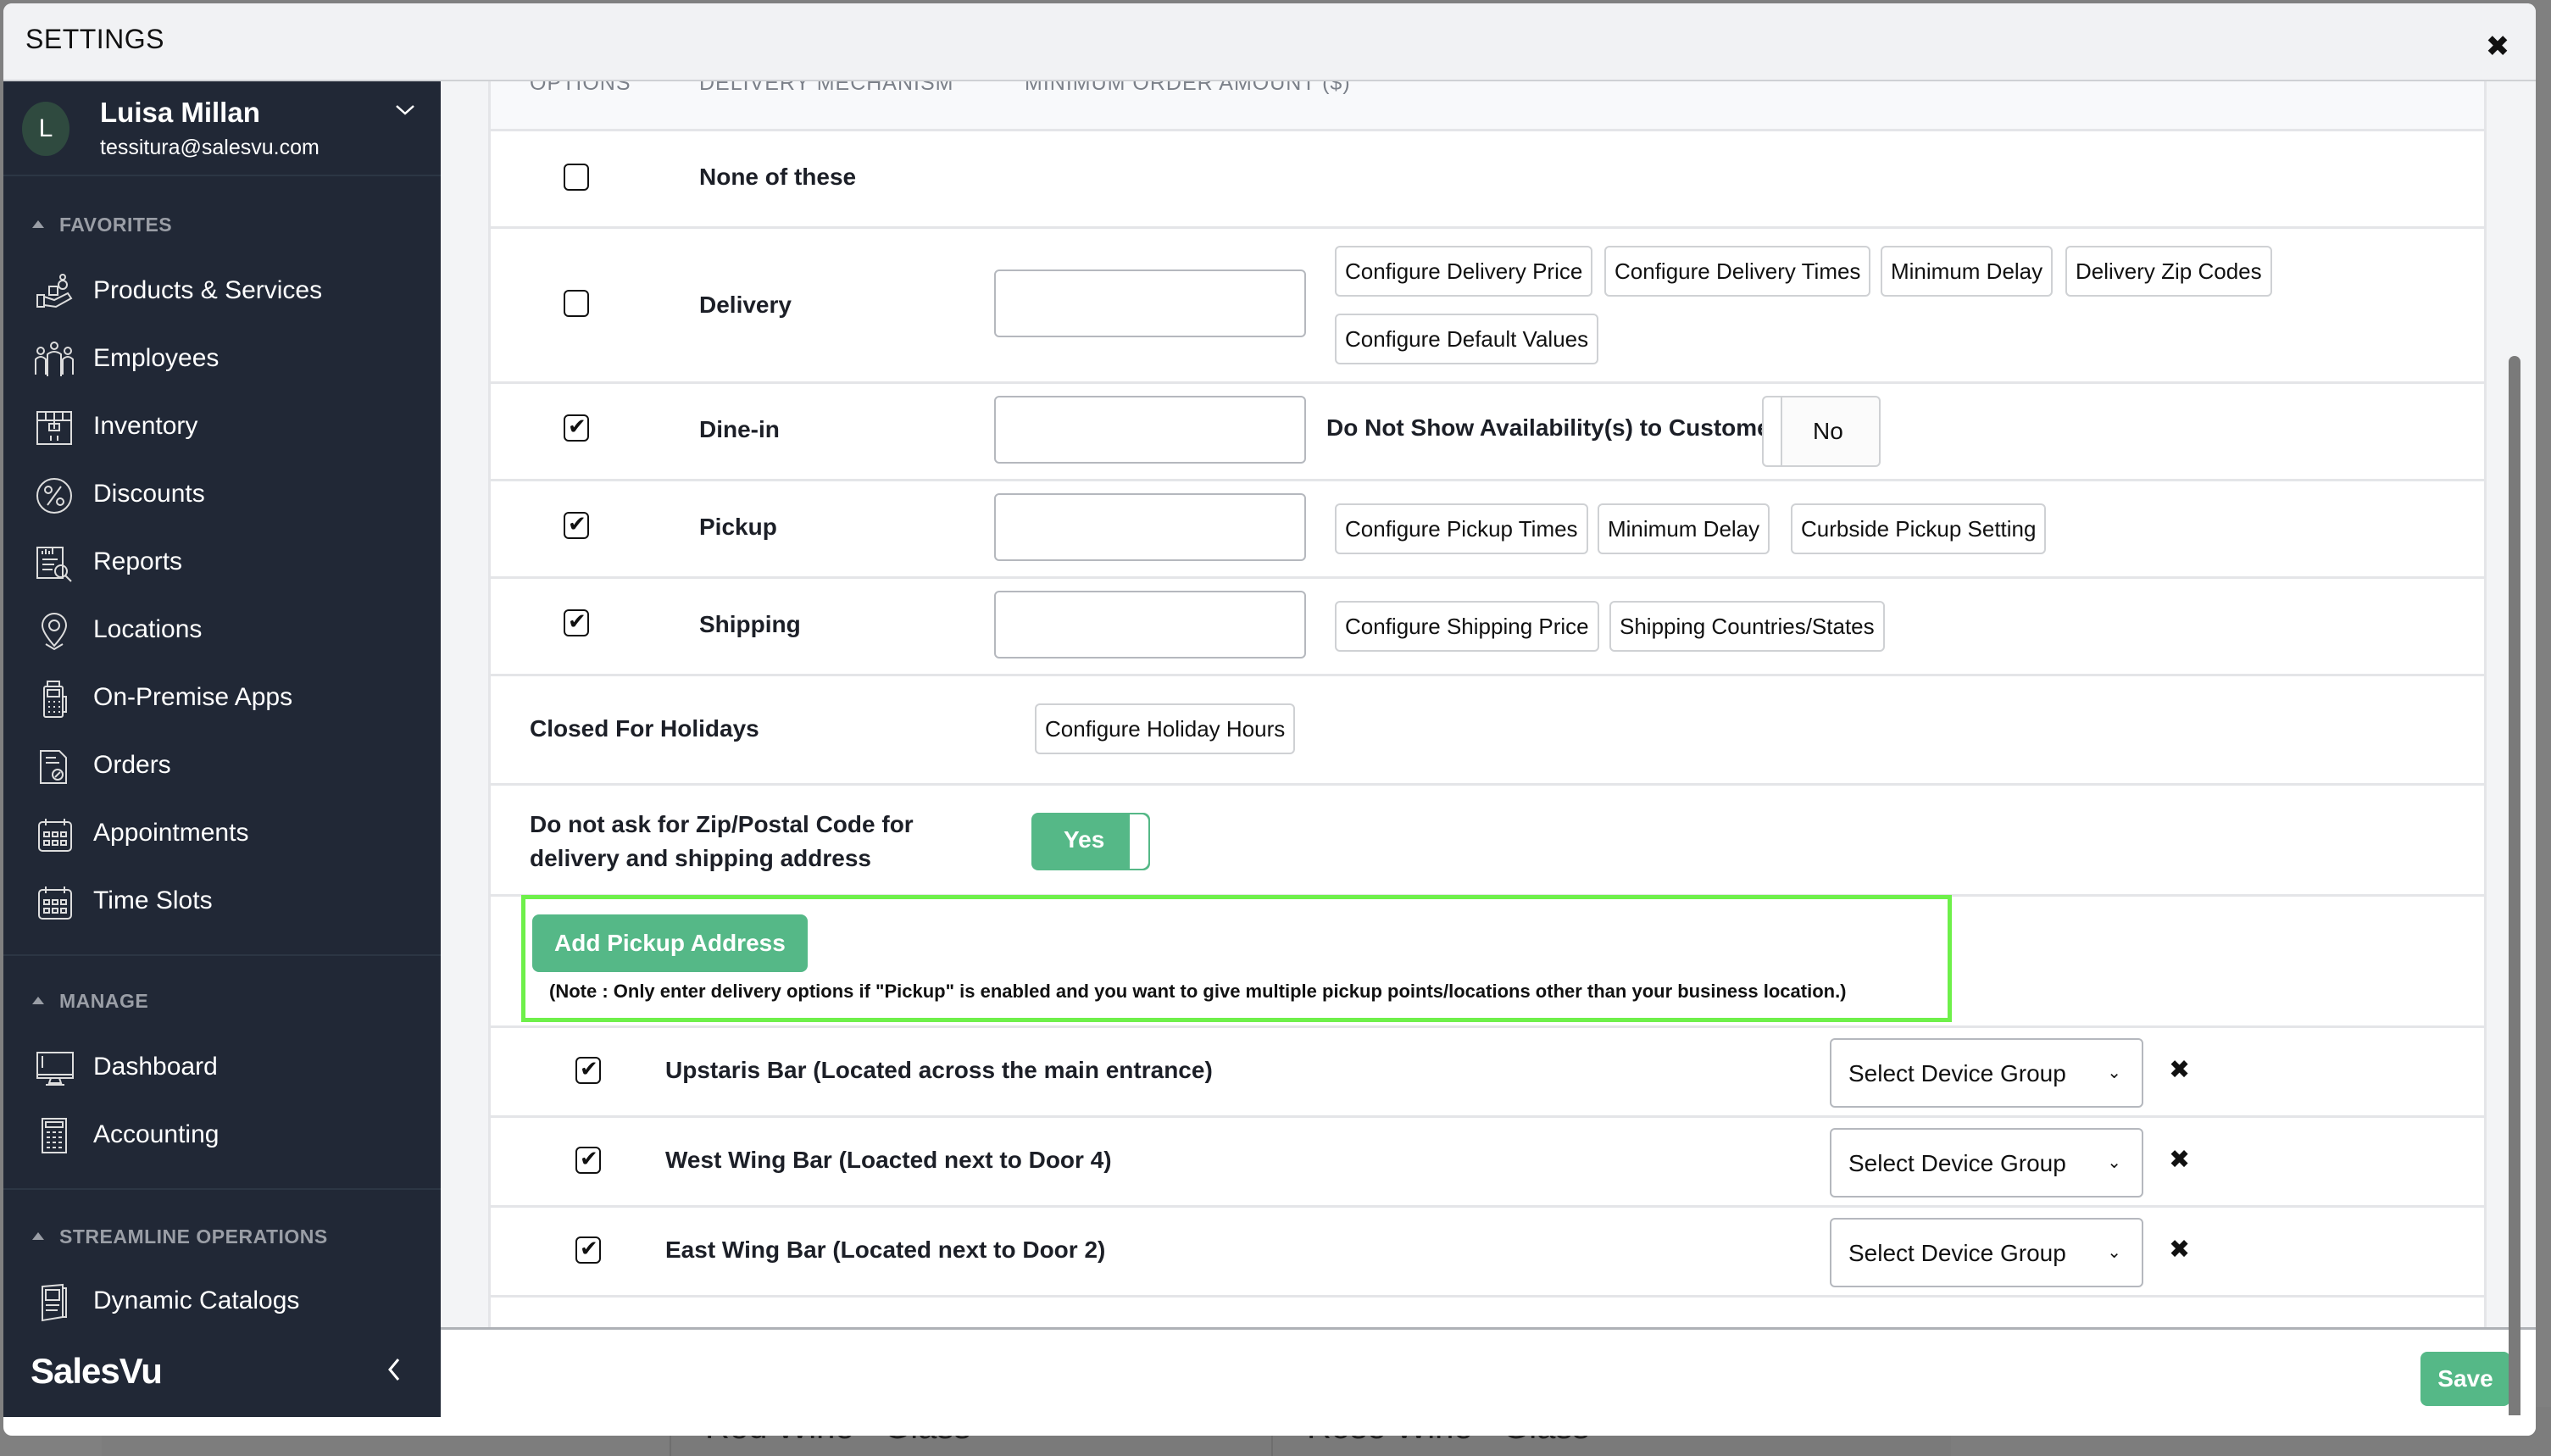 The height and width of the screenshot is (1456, 2551). I want to click on products-icon, so click(54, 291).